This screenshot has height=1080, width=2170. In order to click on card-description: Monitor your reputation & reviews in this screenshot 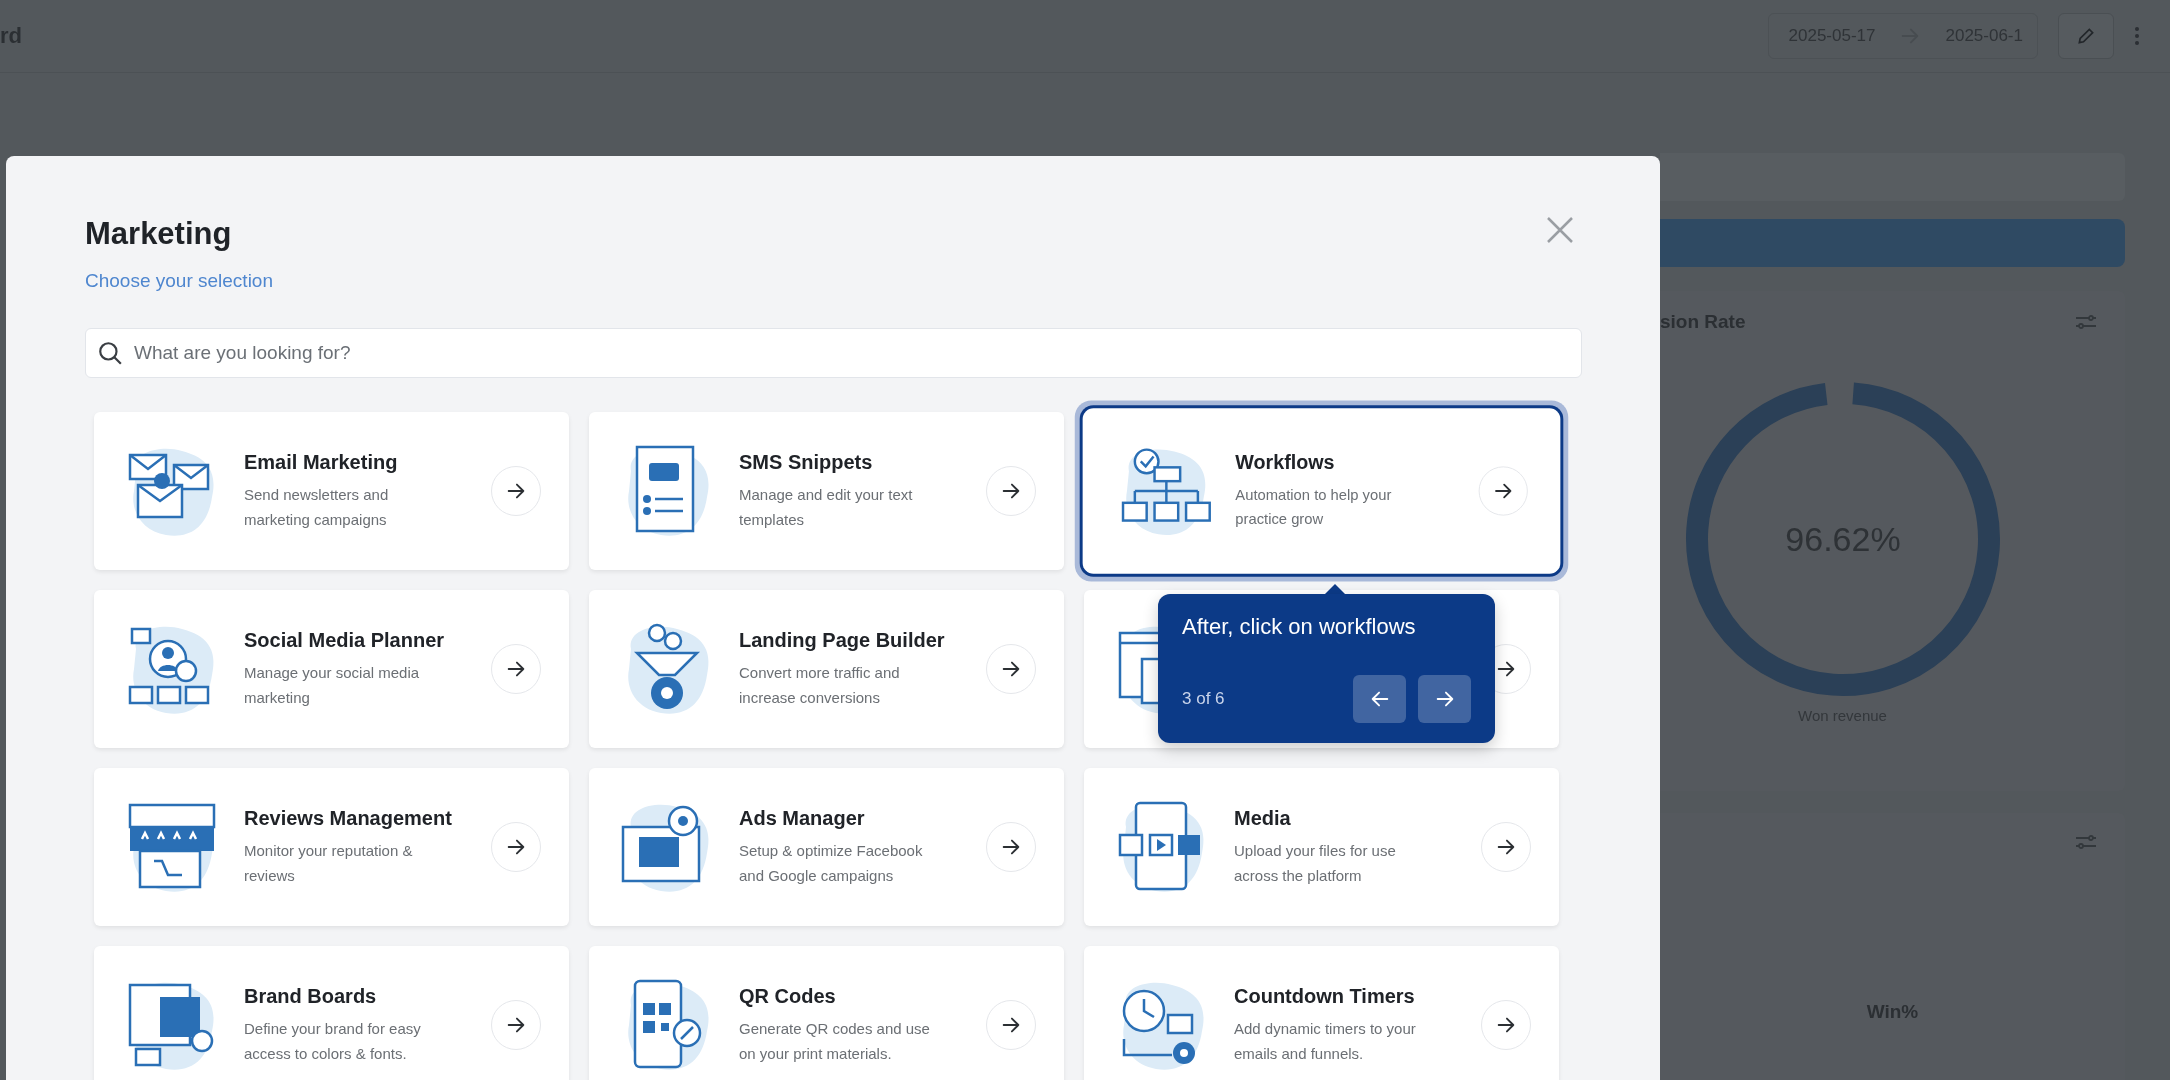, I will do `click(329, 863)`.